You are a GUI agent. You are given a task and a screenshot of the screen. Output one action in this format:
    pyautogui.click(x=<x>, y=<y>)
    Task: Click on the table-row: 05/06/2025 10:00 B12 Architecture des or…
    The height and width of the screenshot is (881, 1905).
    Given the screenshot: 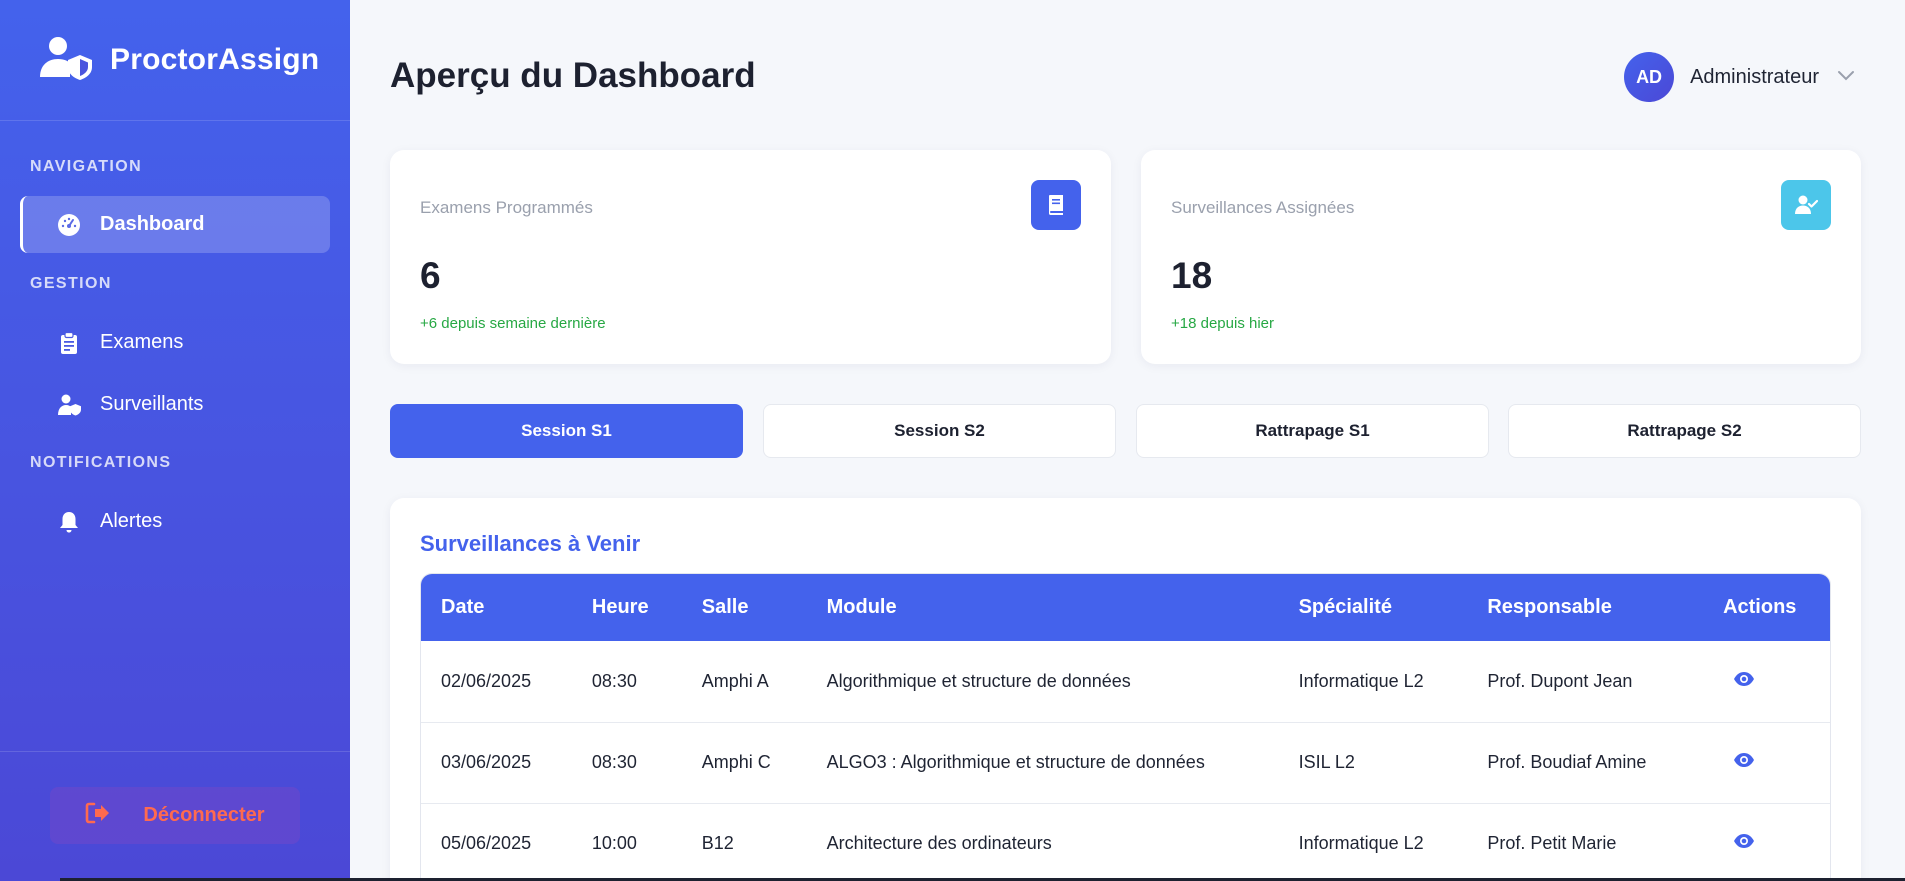 What is the action you would take?
    pyautogui.click(x=1125, y=842)
    